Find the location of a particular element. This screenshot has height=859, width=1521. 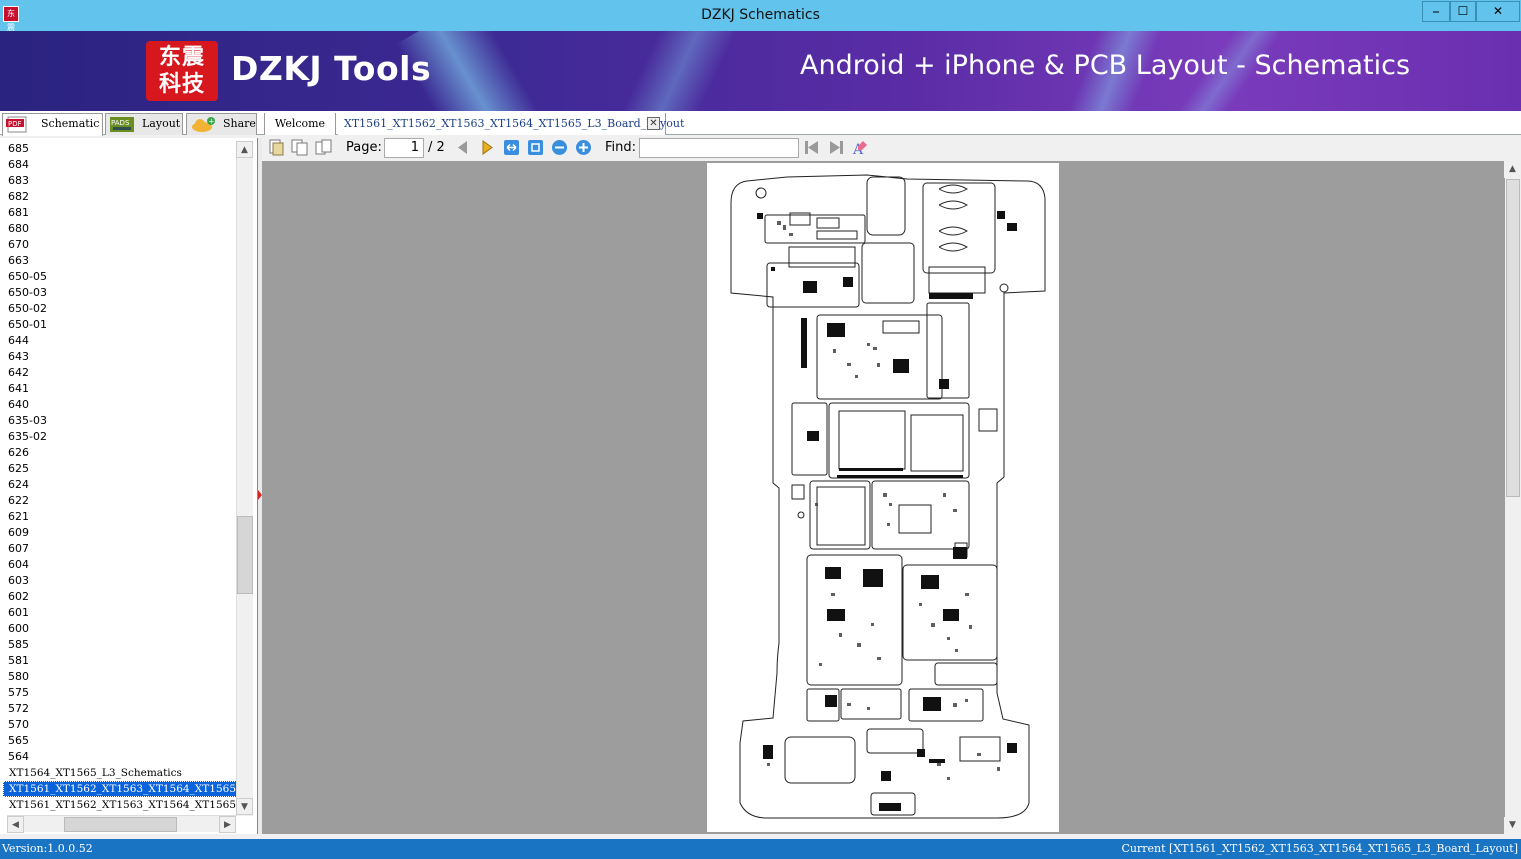

viewer-scroll-down-icon: ▼ is located at coordinates (1512, 825).